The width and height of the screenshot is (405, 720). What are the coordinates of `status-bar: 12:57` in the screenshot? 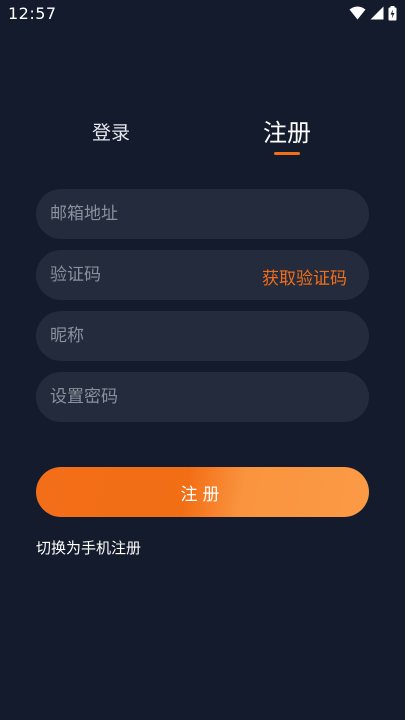 It's located at (202, 13).